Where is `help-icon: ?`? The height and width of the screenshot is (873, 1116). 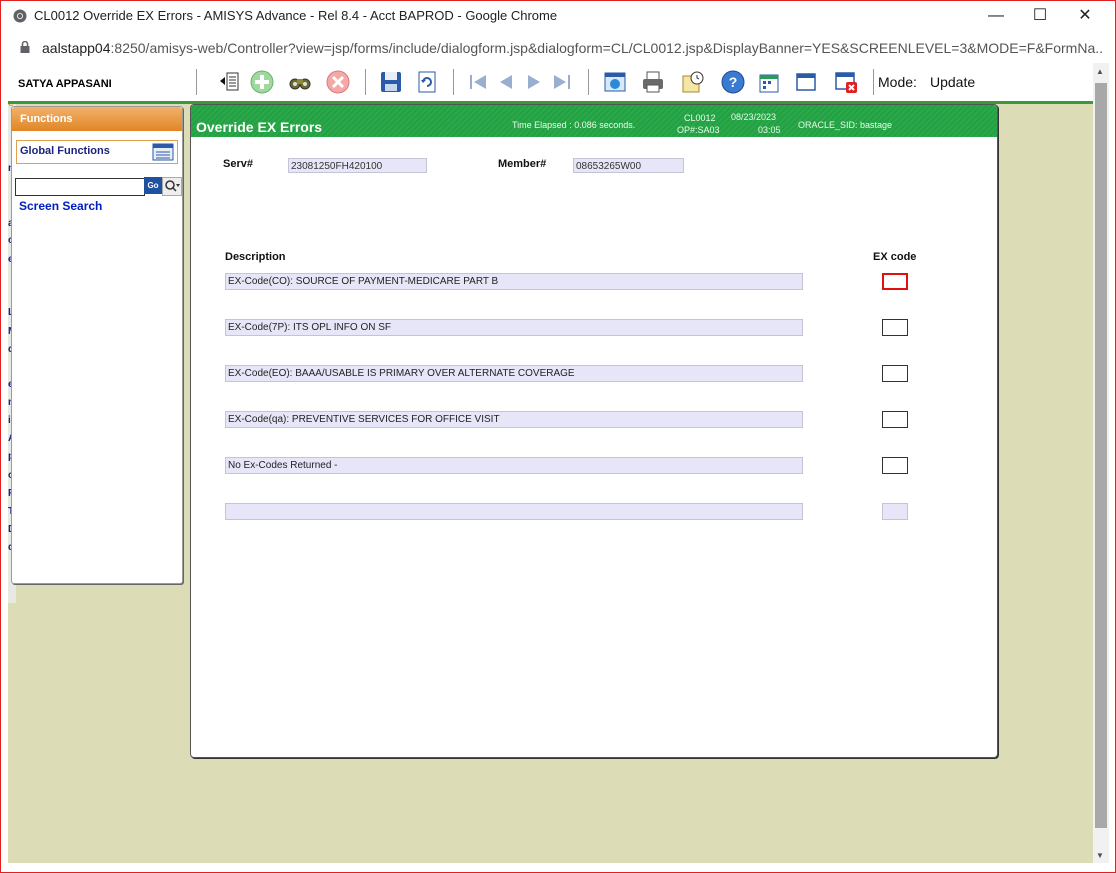
help-icon: ? is located at coordinates (733, 82).